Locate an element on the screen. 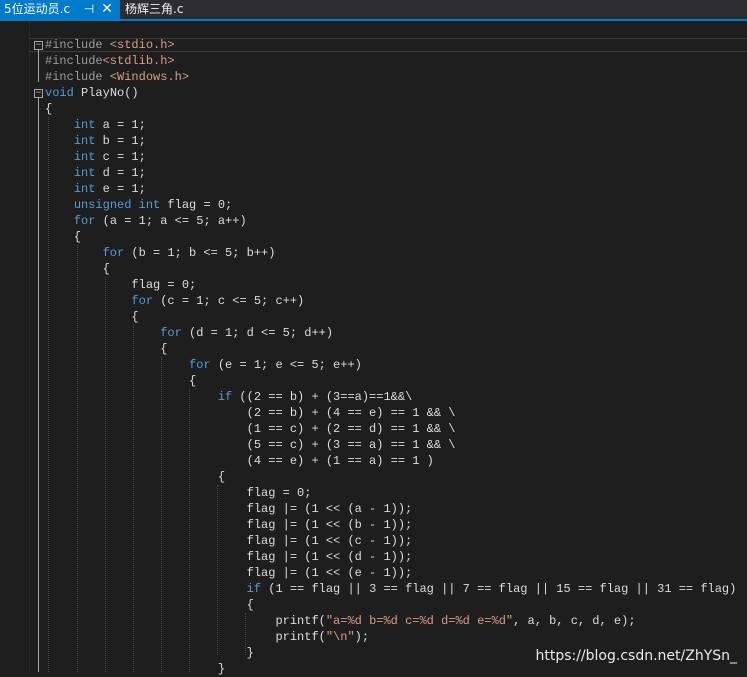 The height and width of the screenshot is (677, 747). code-line: flag |= (1 << (a - 1)); is located at coordinates (390, 509).